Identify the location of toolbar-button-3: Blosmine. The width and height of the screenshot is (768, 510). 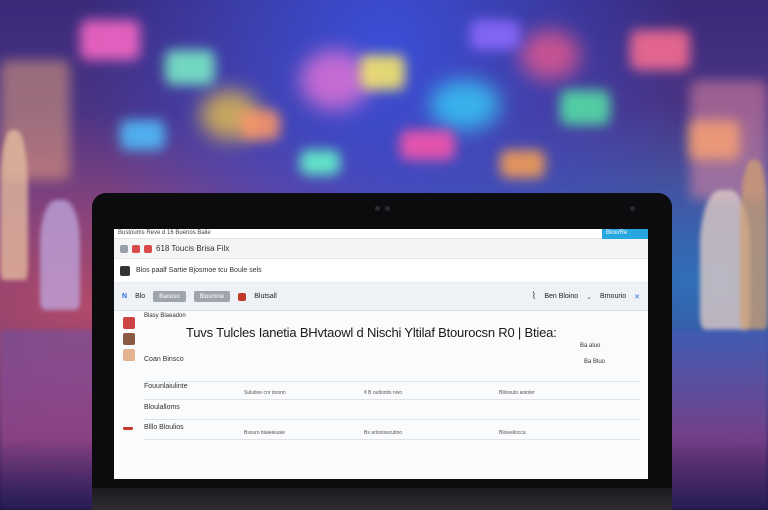
(212, 296).